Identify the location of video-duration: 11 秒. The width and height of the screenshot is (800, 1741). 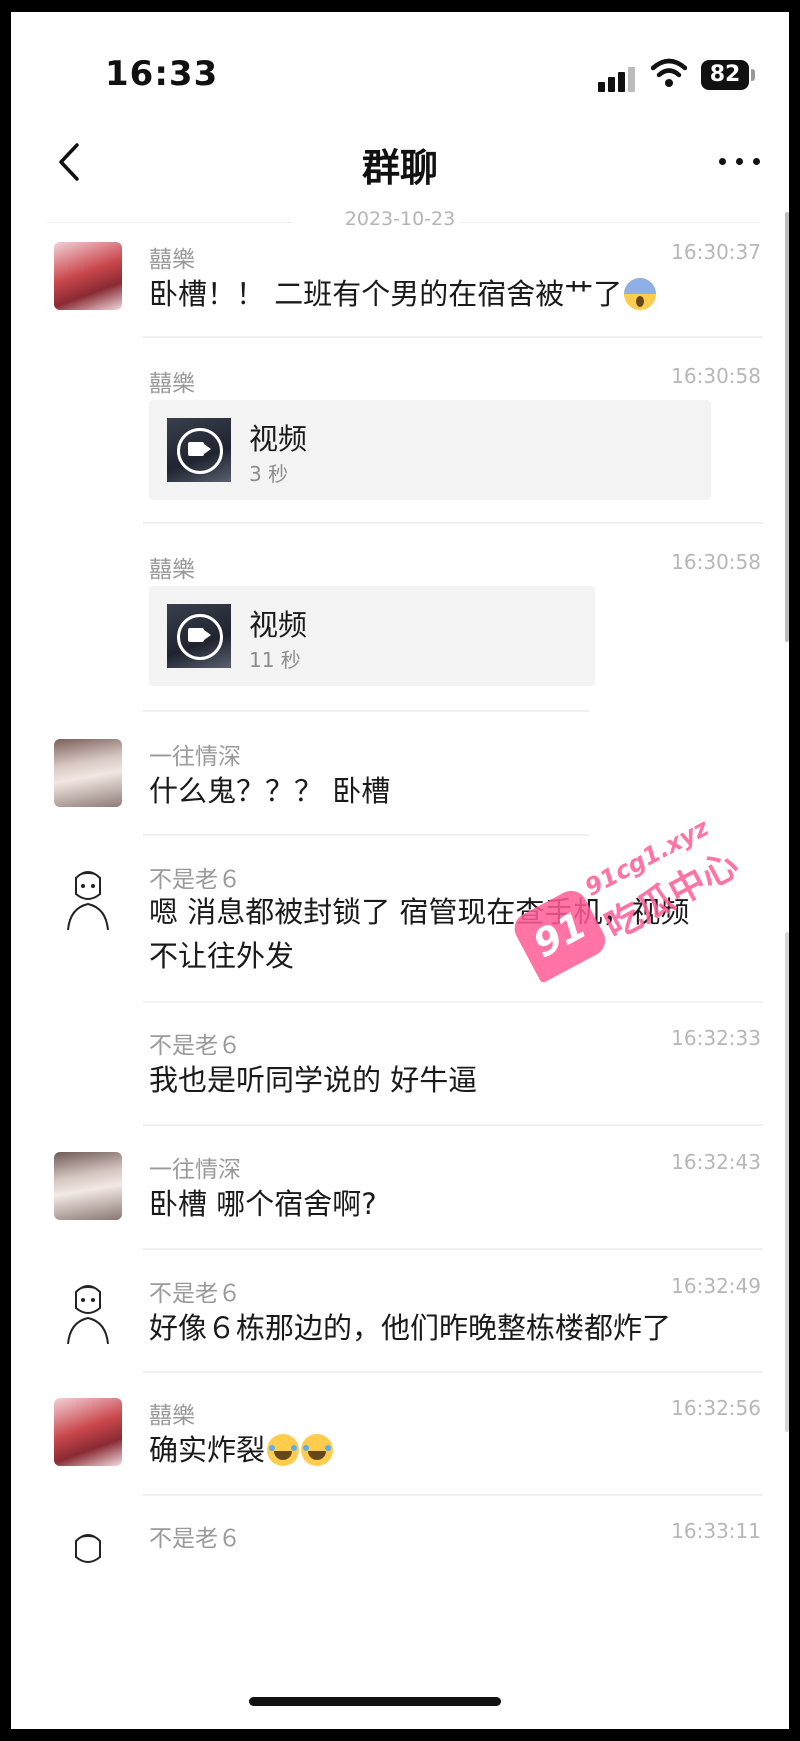
(275, 660).